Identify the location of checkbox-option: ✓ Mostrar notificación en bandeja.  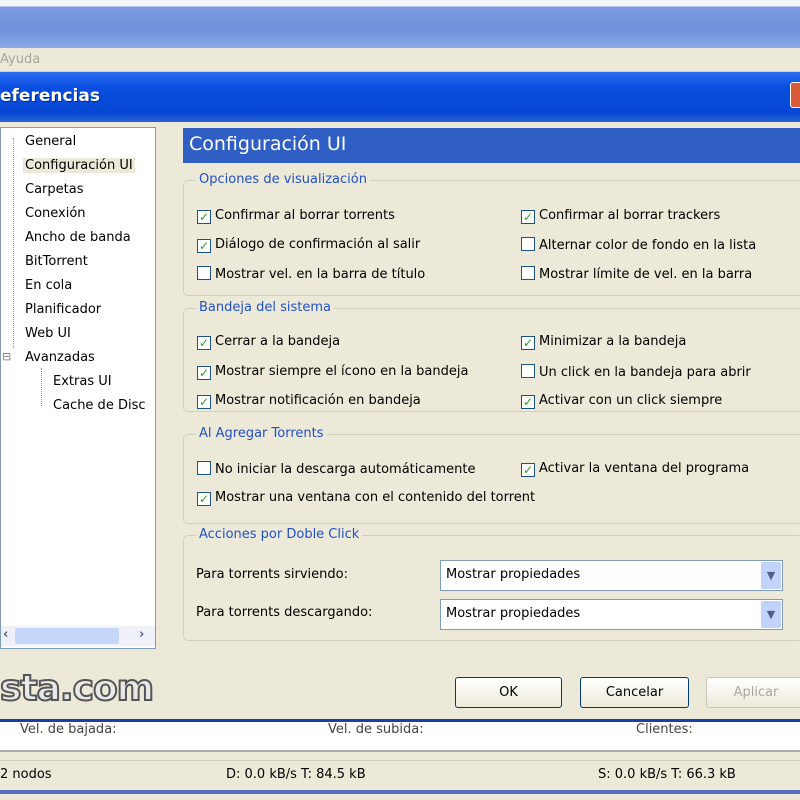
(309, 401).